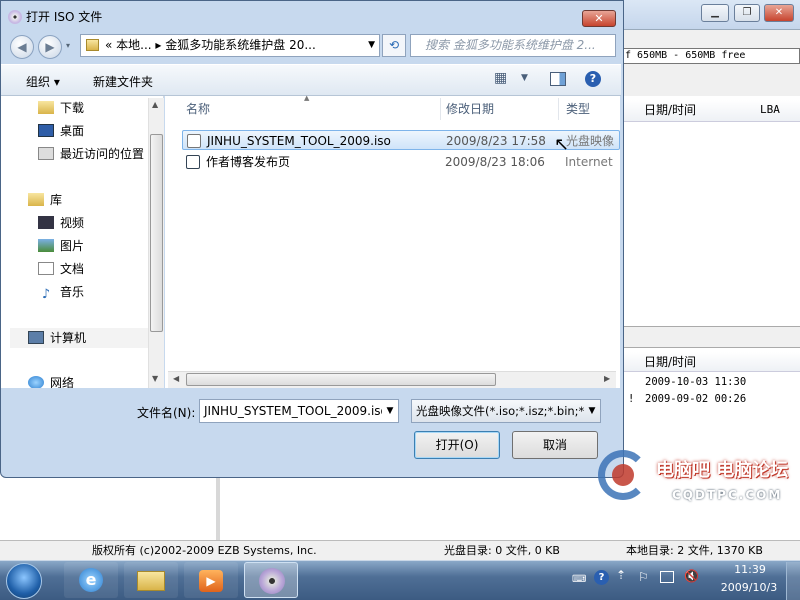 The height and width of the screenshot is (600, 800). I want to click on forward-button: ▶, so click(50, 47).